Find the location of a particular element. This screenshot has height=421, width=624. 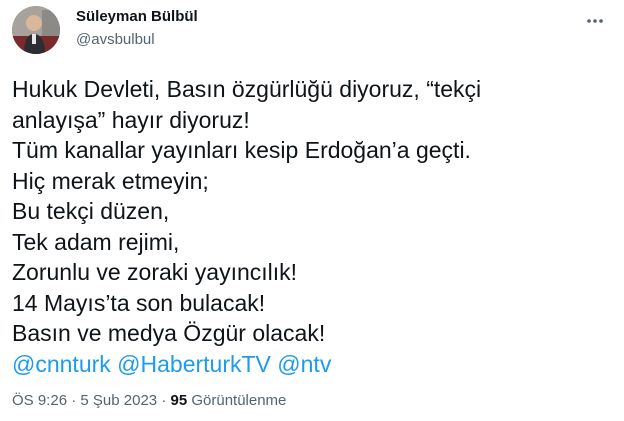

tweet-line: Zorunlu ve zoraki yayıncılık! is located at coordinates (155, 272).